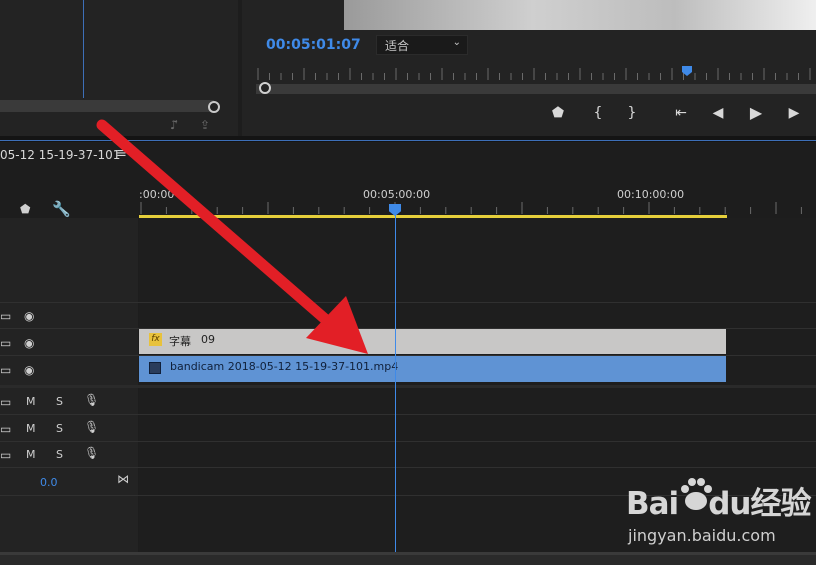 This screenshot has width=816, height=565. Describe the element at coordinates (60, 155) in the screenshot. I see `sequence-tab-label: 05-12 15-19-37-101` at that location.